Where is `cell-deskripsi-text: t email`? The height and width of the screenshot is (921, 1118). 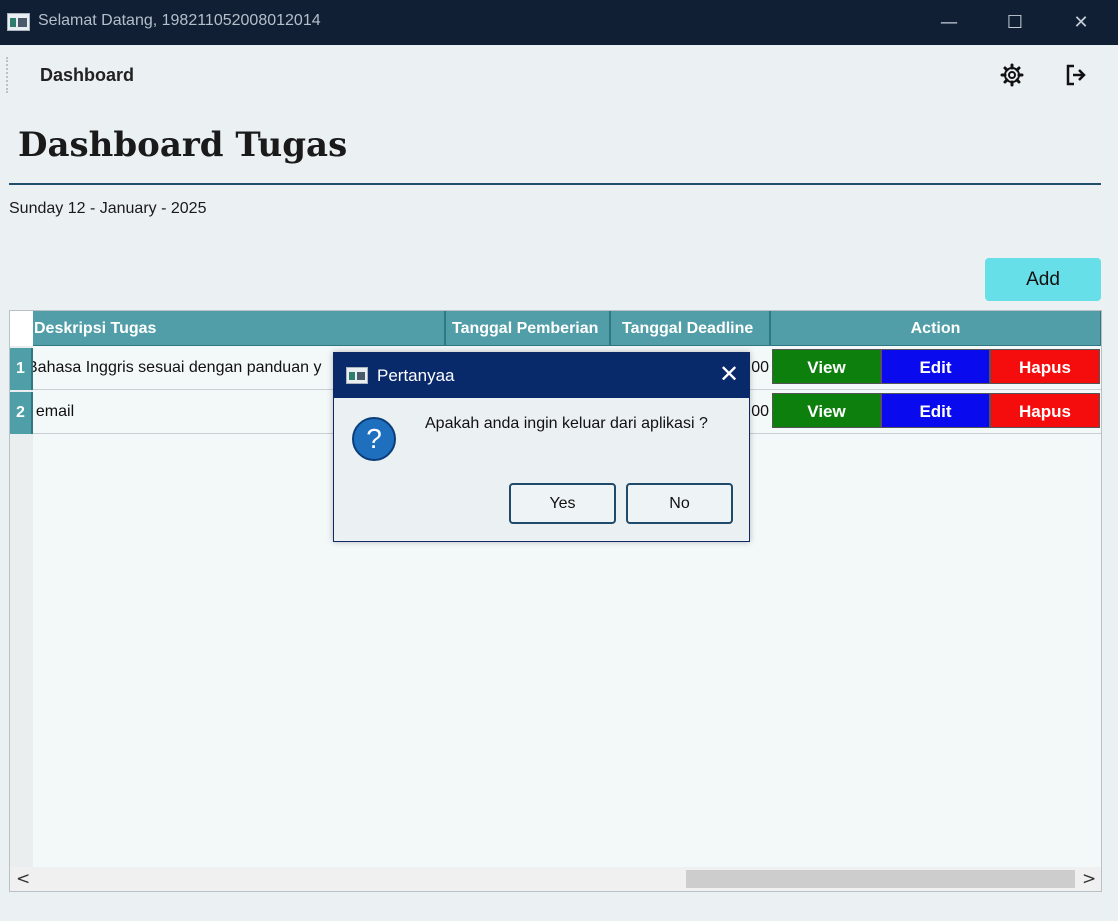
cell-deskripsi-text: t email is located at coordinates (54, 411).